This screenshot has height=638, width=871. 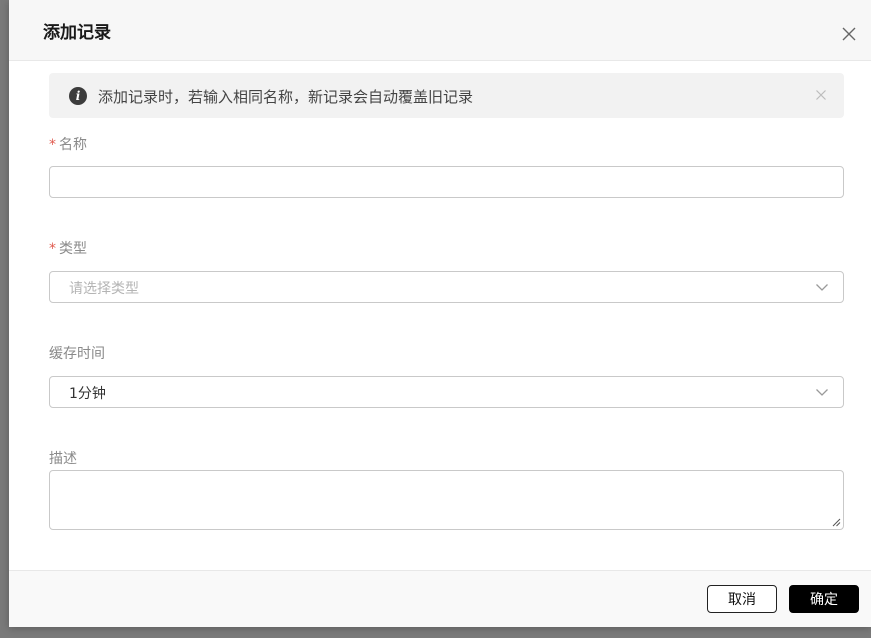 What do you see at coordinates (63, 459) in the screenshot?
I see `description-label: 描述` at bounding box center [63, 459].